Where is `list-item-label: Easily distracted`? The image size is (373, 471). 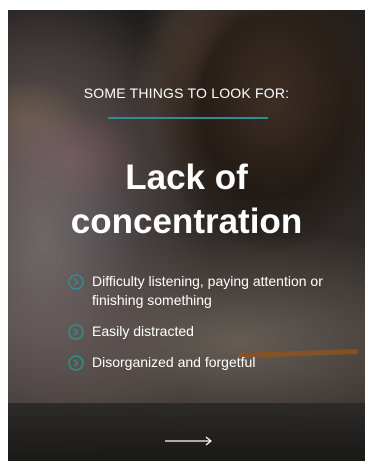 list-item-label: Easily distracted is located at coordinates (143, 331).